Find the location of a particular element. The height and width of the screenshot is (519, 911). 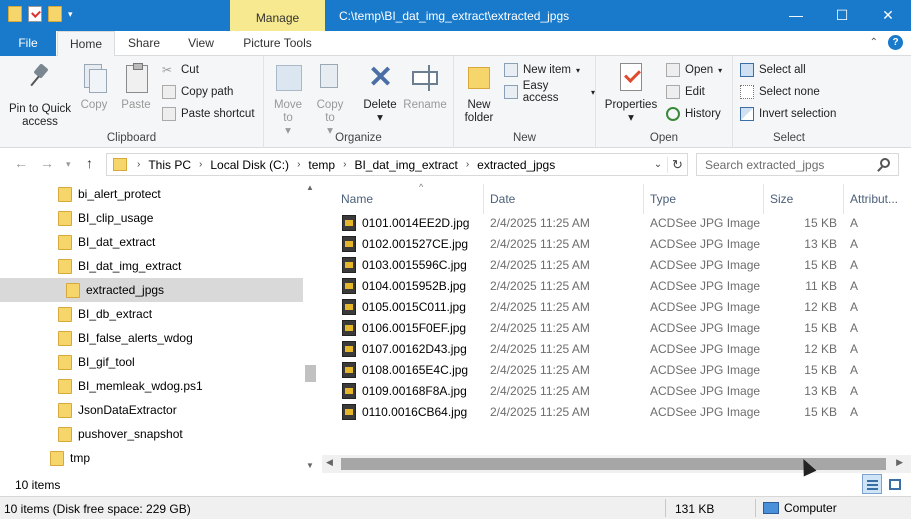

tree-item: BI_gif_tool is located at coordinates (96, 362).